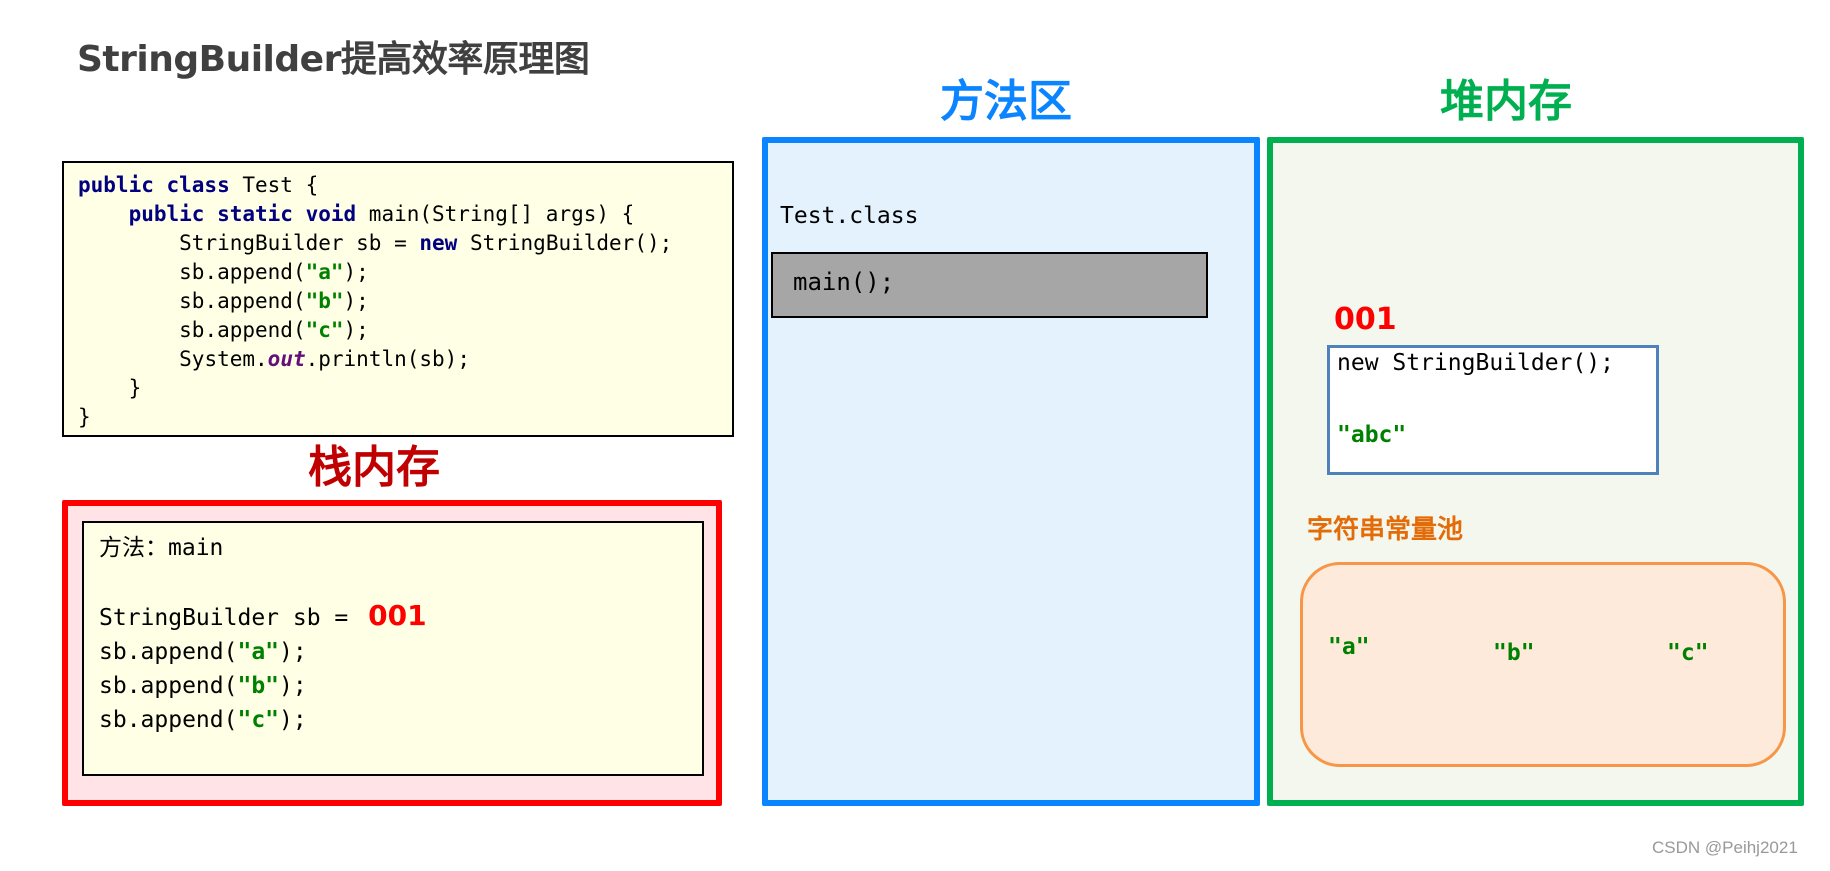 The height and width of the screenshot is (871, 1830). I want to click on pool-string-c: "c", so click(1688, 653).